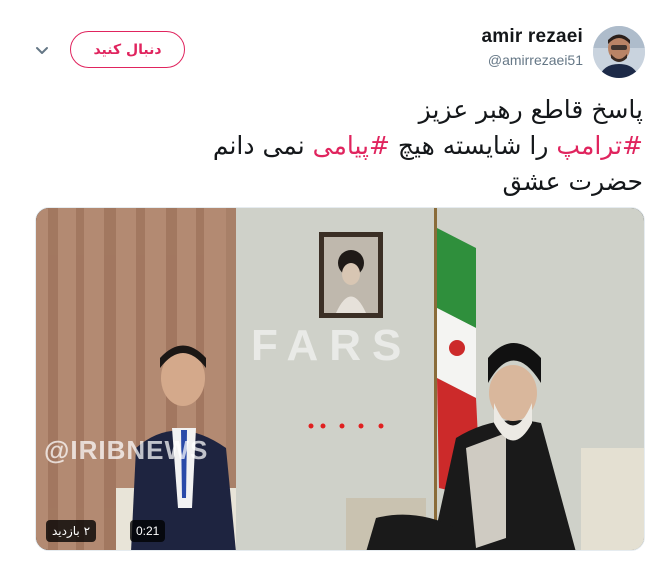 Image resolution: width=665 pixels, height=572 pixels. I want to click on view-count-badge: ۲ بازدید, so click(71, 531).